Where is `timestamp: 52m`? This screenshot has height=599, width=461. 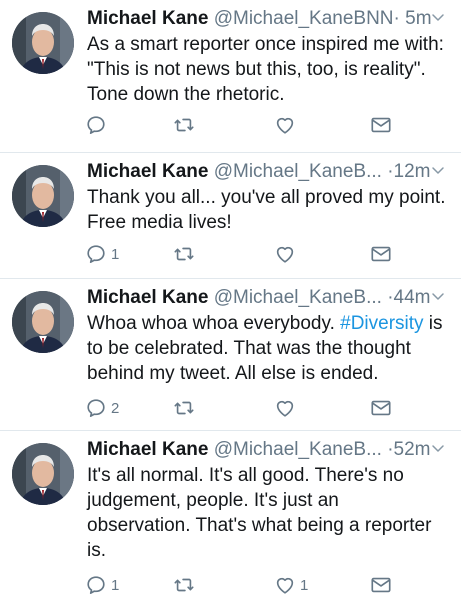 timestamp: 52m is located at coordinates (412, 449).